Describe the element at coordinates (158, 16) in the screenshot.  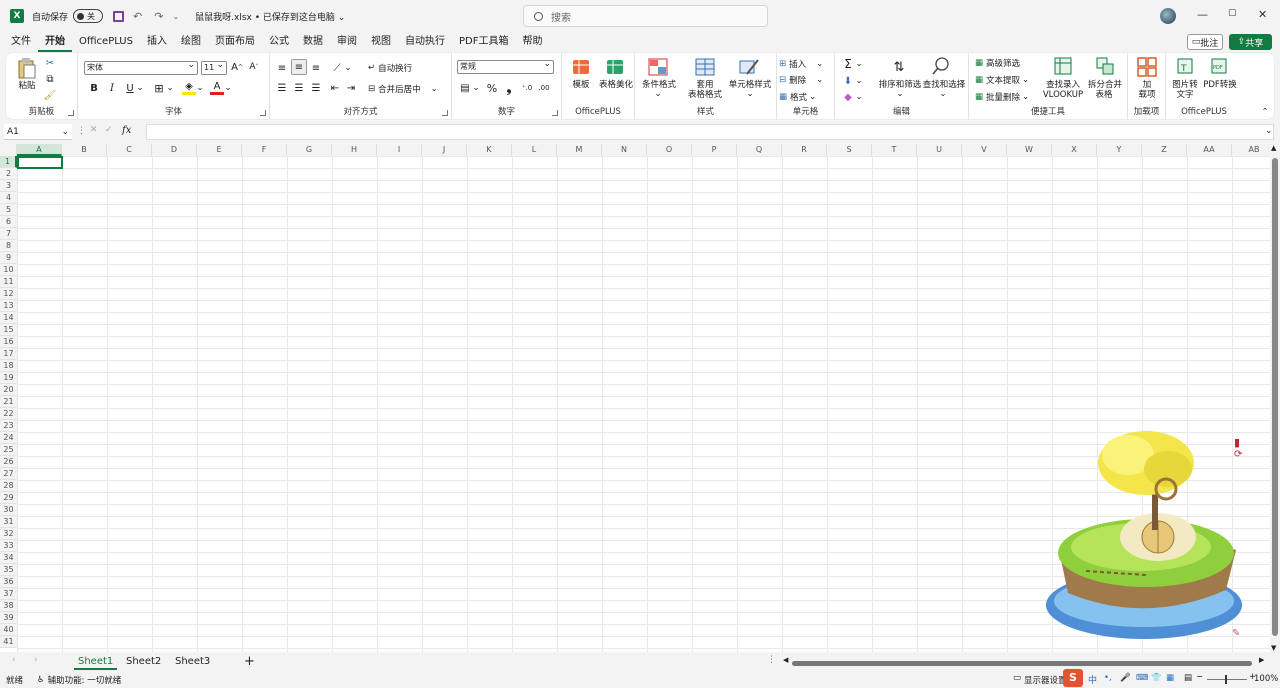
I see `redo-icon: ↷` at that location.